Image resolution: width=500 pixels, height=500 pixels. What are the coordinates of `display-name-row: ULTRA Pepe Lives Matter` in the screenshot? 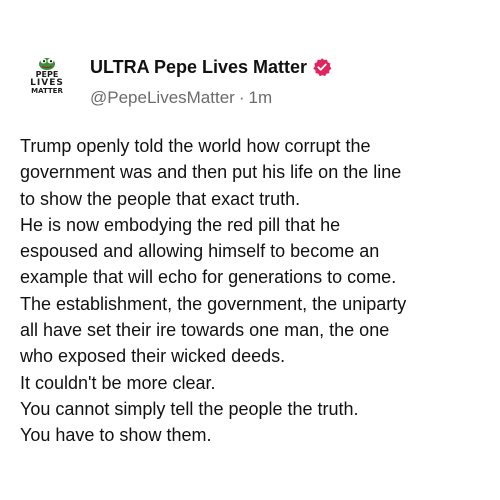 It's located at (211, 67).